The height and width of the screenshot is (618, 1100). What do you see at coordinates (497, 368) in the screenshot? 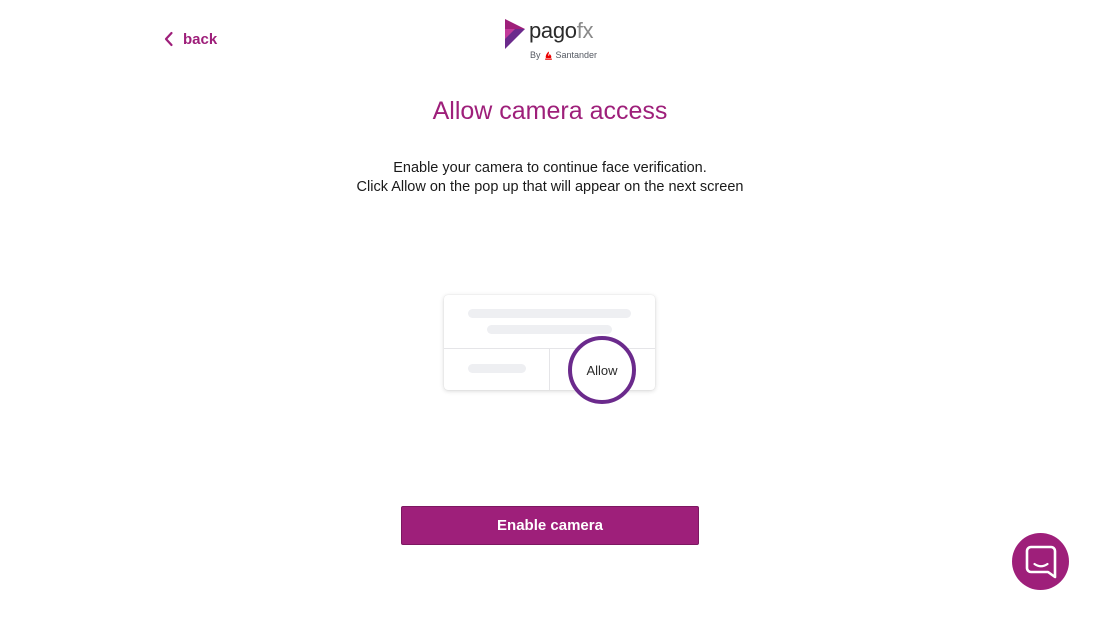
I see `placeholder-bar-deny` at bounding box center [497, 368].